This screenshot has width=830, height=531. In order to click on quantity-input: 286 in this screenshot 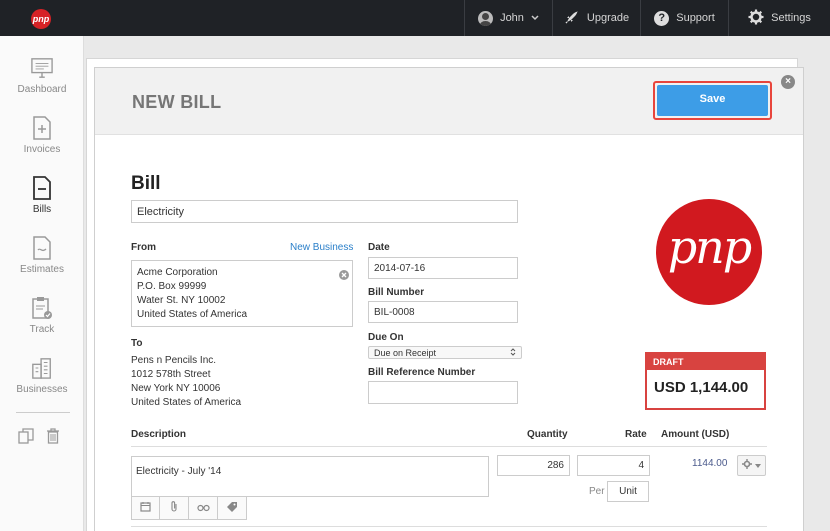, I will do `click(533, 465)`.